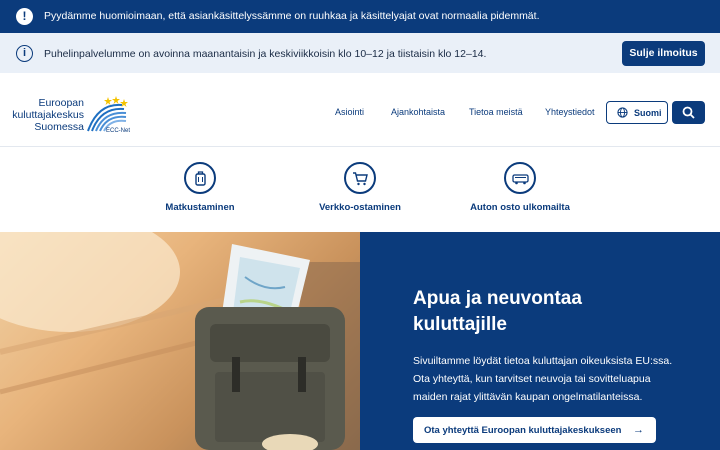 The image size is (720, 450). What do you see at coordinates (638, 430) in the screenshot?
I see `arrow-right-icon: →` at bounding box center [638, 430].